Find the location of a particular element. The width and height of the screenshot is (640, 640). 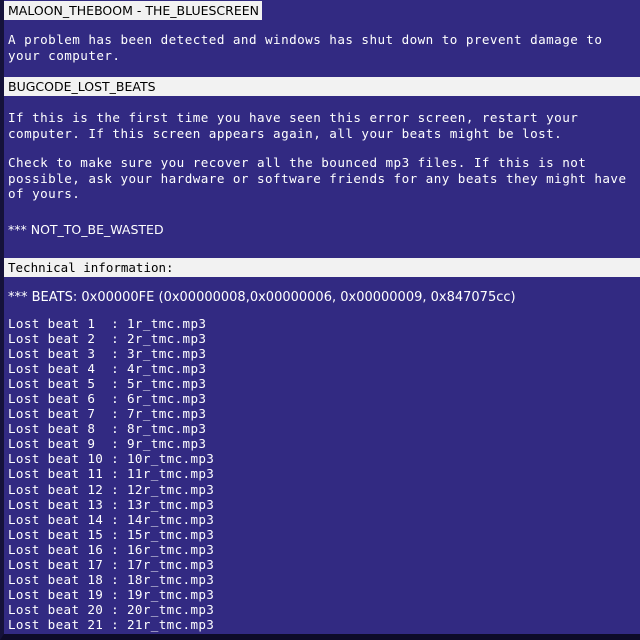

list-item: Lost beat 6 : 6r_tmc.mp3 is located at coordinates (107, 398).